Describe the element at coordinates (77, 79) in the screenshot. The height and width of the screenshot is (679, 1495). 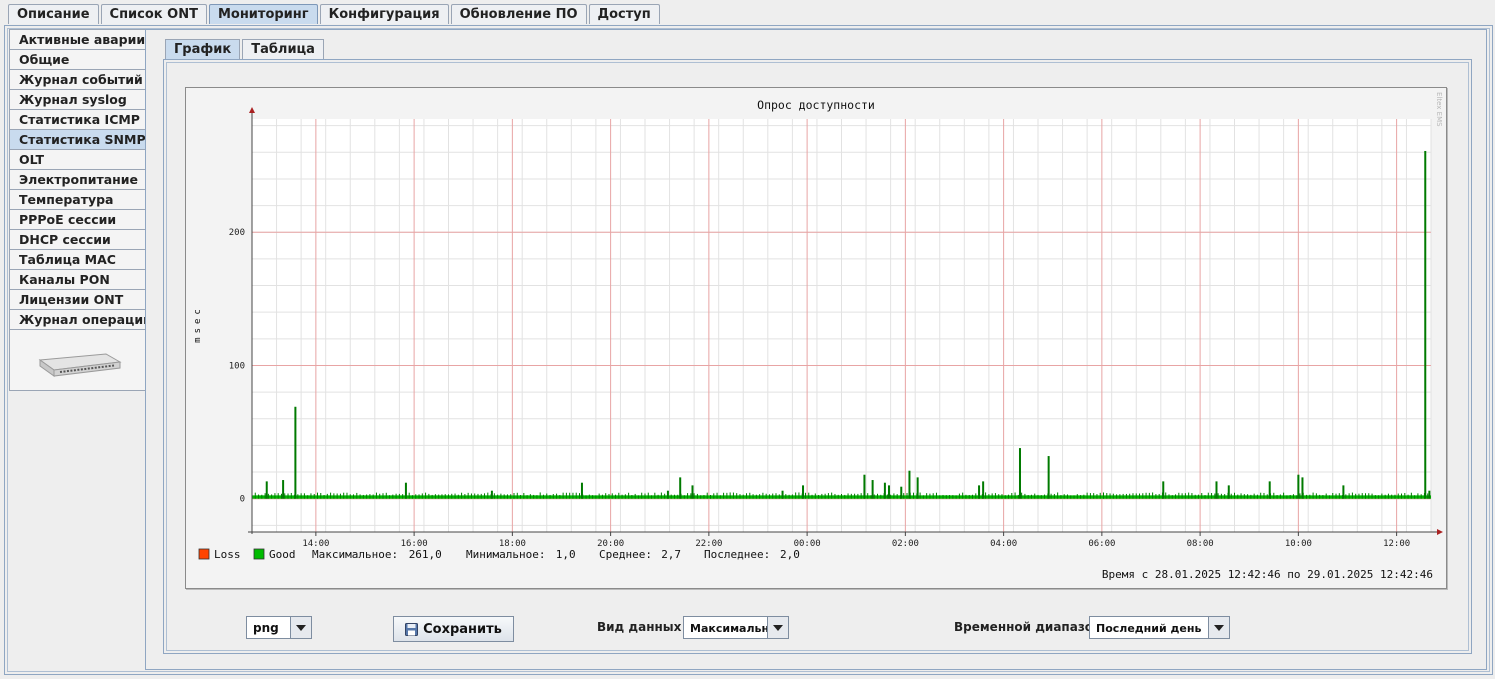
I see `sidebar-item-2: Журнал событий` at that location.